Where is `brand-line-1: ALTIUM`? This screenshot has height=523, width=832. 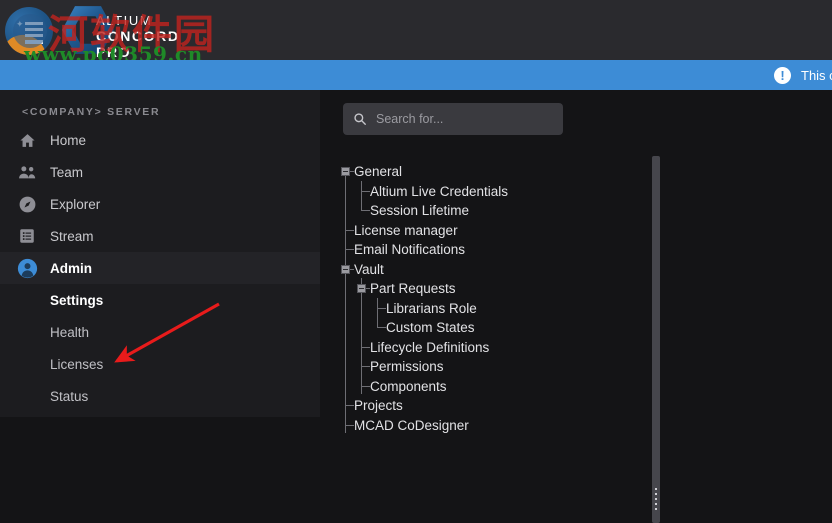 brand-line-1: ALTIUM is located at coordinates (124, 20).